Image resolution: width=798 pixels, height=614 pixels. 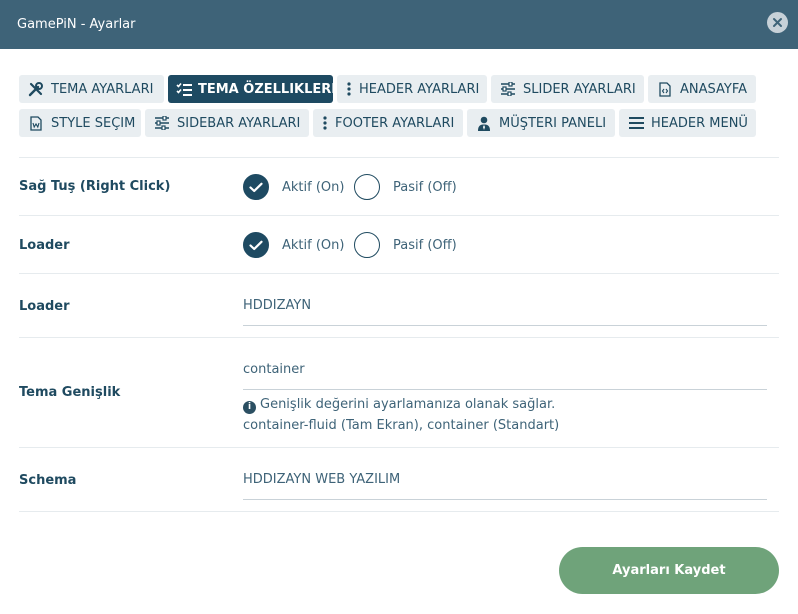 What do you see at coordinates (102, 89) in the screenshot?
I see `tab-label: TEMA AYARLARI` at bounding box center [102, 89].